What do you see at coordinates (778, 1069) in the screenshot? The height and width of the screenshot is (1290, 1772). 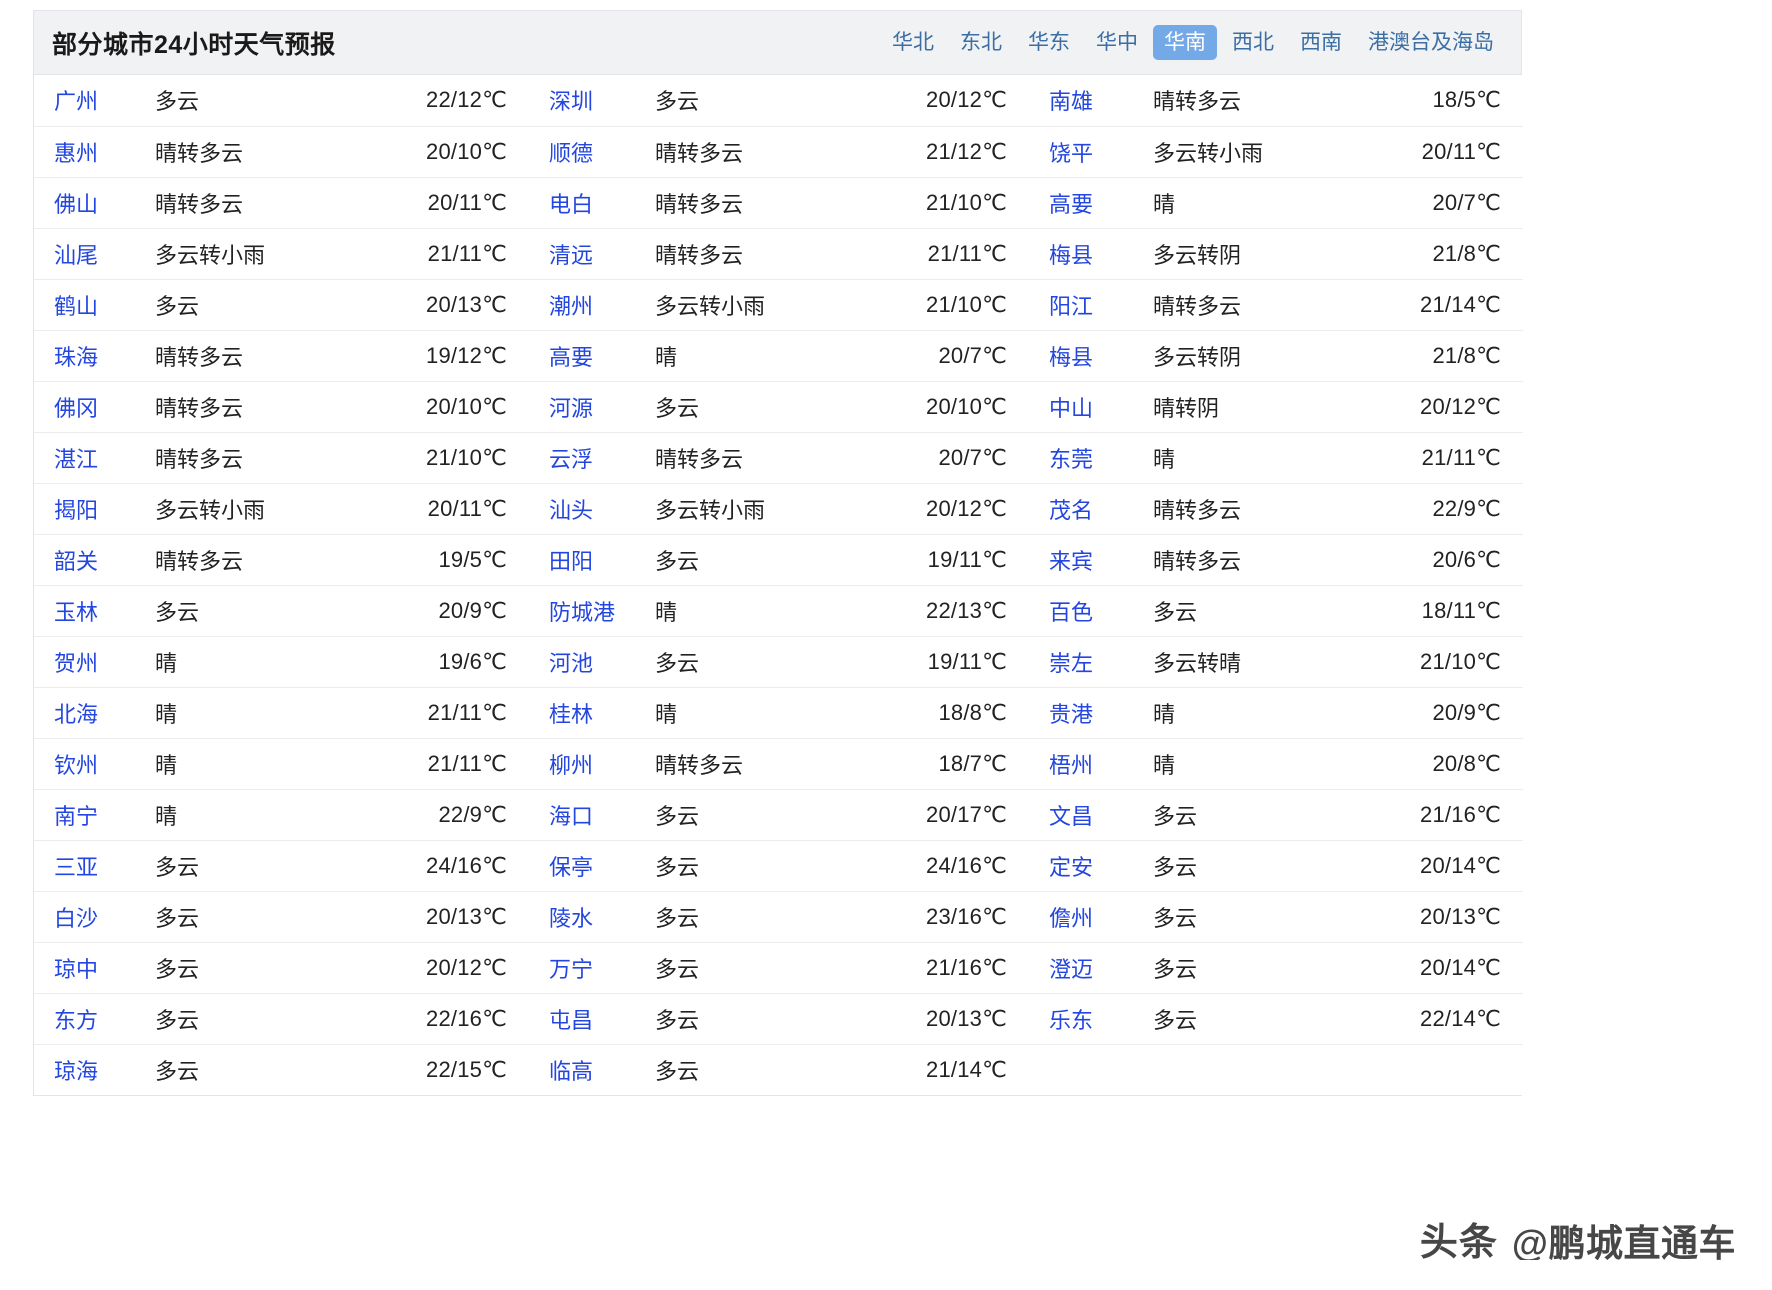 I see `table-row: 琼海 多云 22/15℃ 临高 多云 21/14℃` at bounding box center [778, 1069].